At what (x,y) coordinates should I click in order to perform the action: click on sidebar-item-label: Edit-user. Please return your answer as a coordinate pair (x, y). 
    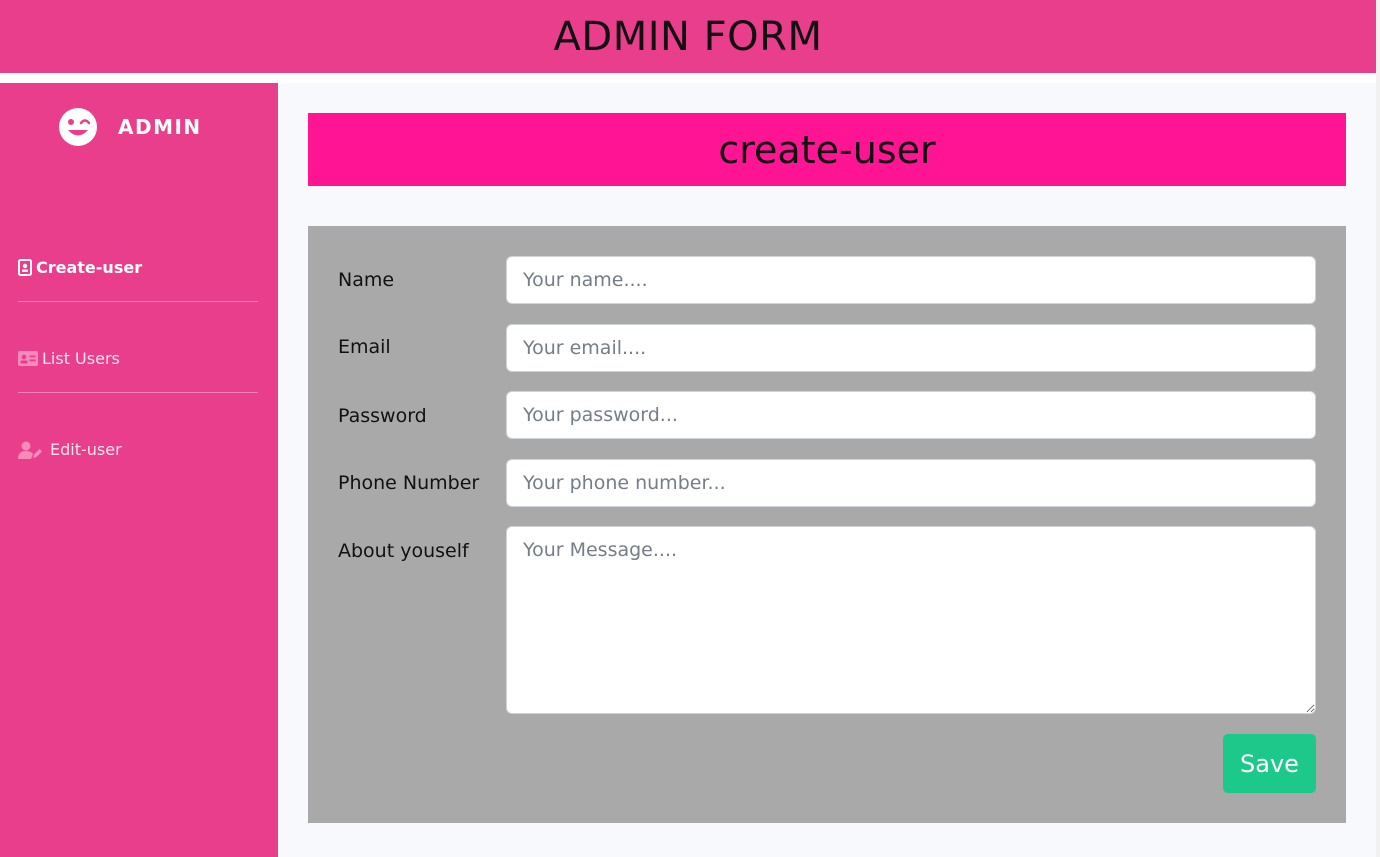
    Looking at the image, I should click on (86, 449).